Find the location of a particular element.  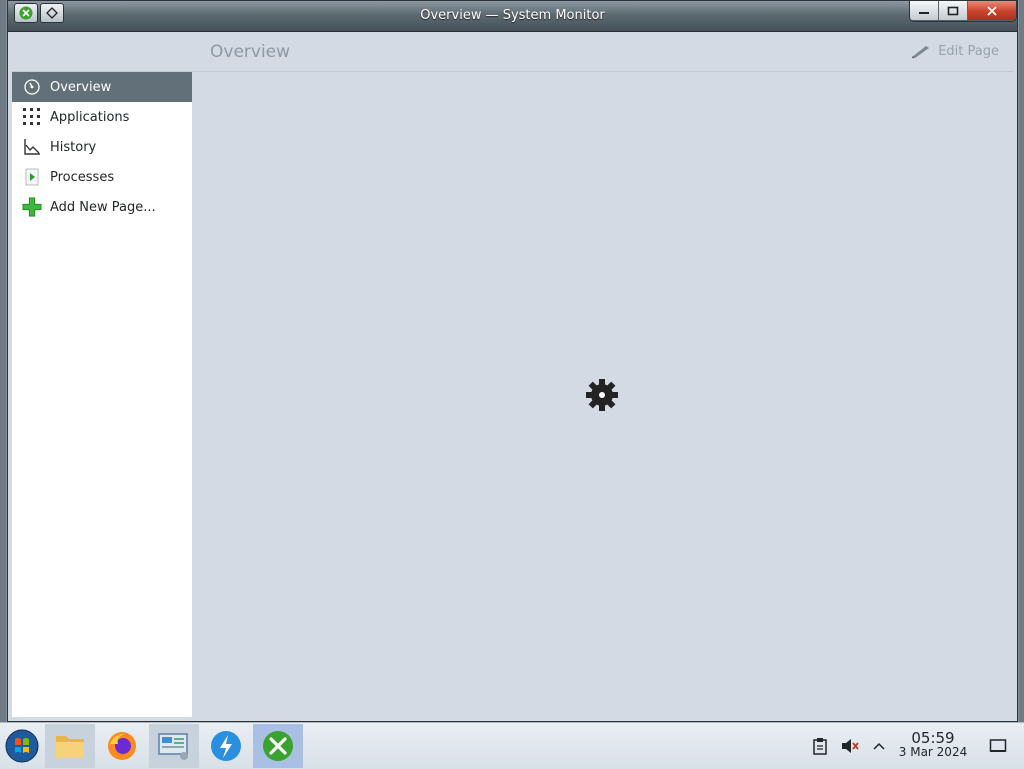

page-header: Overview Edit Page is located at coordinates (602, 52).